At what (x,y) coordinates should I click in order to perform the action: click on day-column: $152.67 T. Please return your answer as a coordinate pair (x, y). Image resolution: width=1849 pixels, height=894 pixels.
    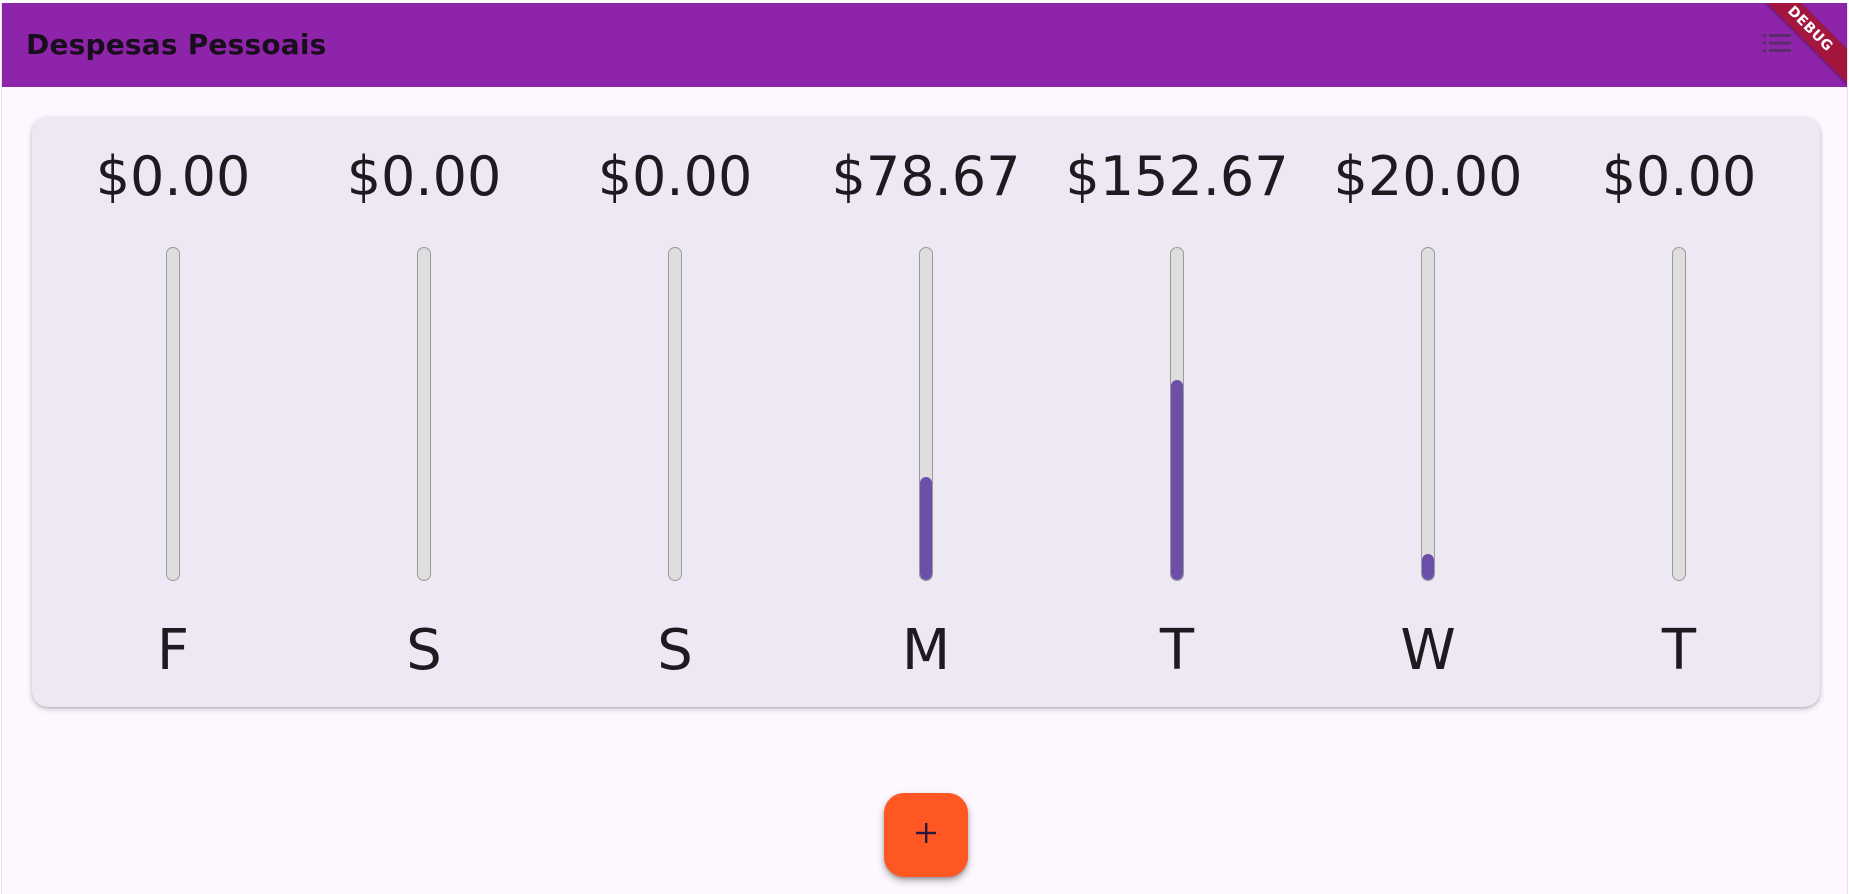
    Looking at the image, I should click on (1177, 412).